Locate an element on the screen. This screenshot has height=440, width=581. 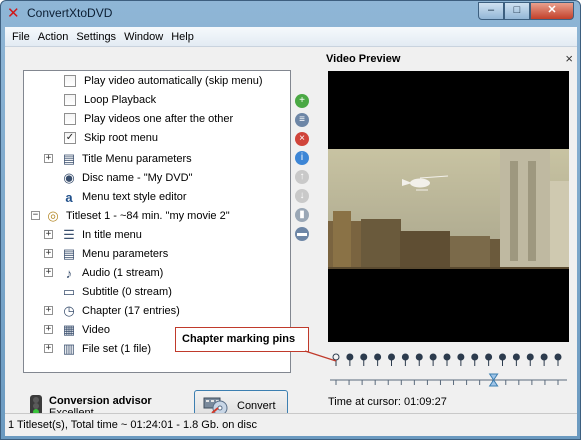
tree-item-content: ◷ Chapter (17 entries) is located at coordinates (120, 311).